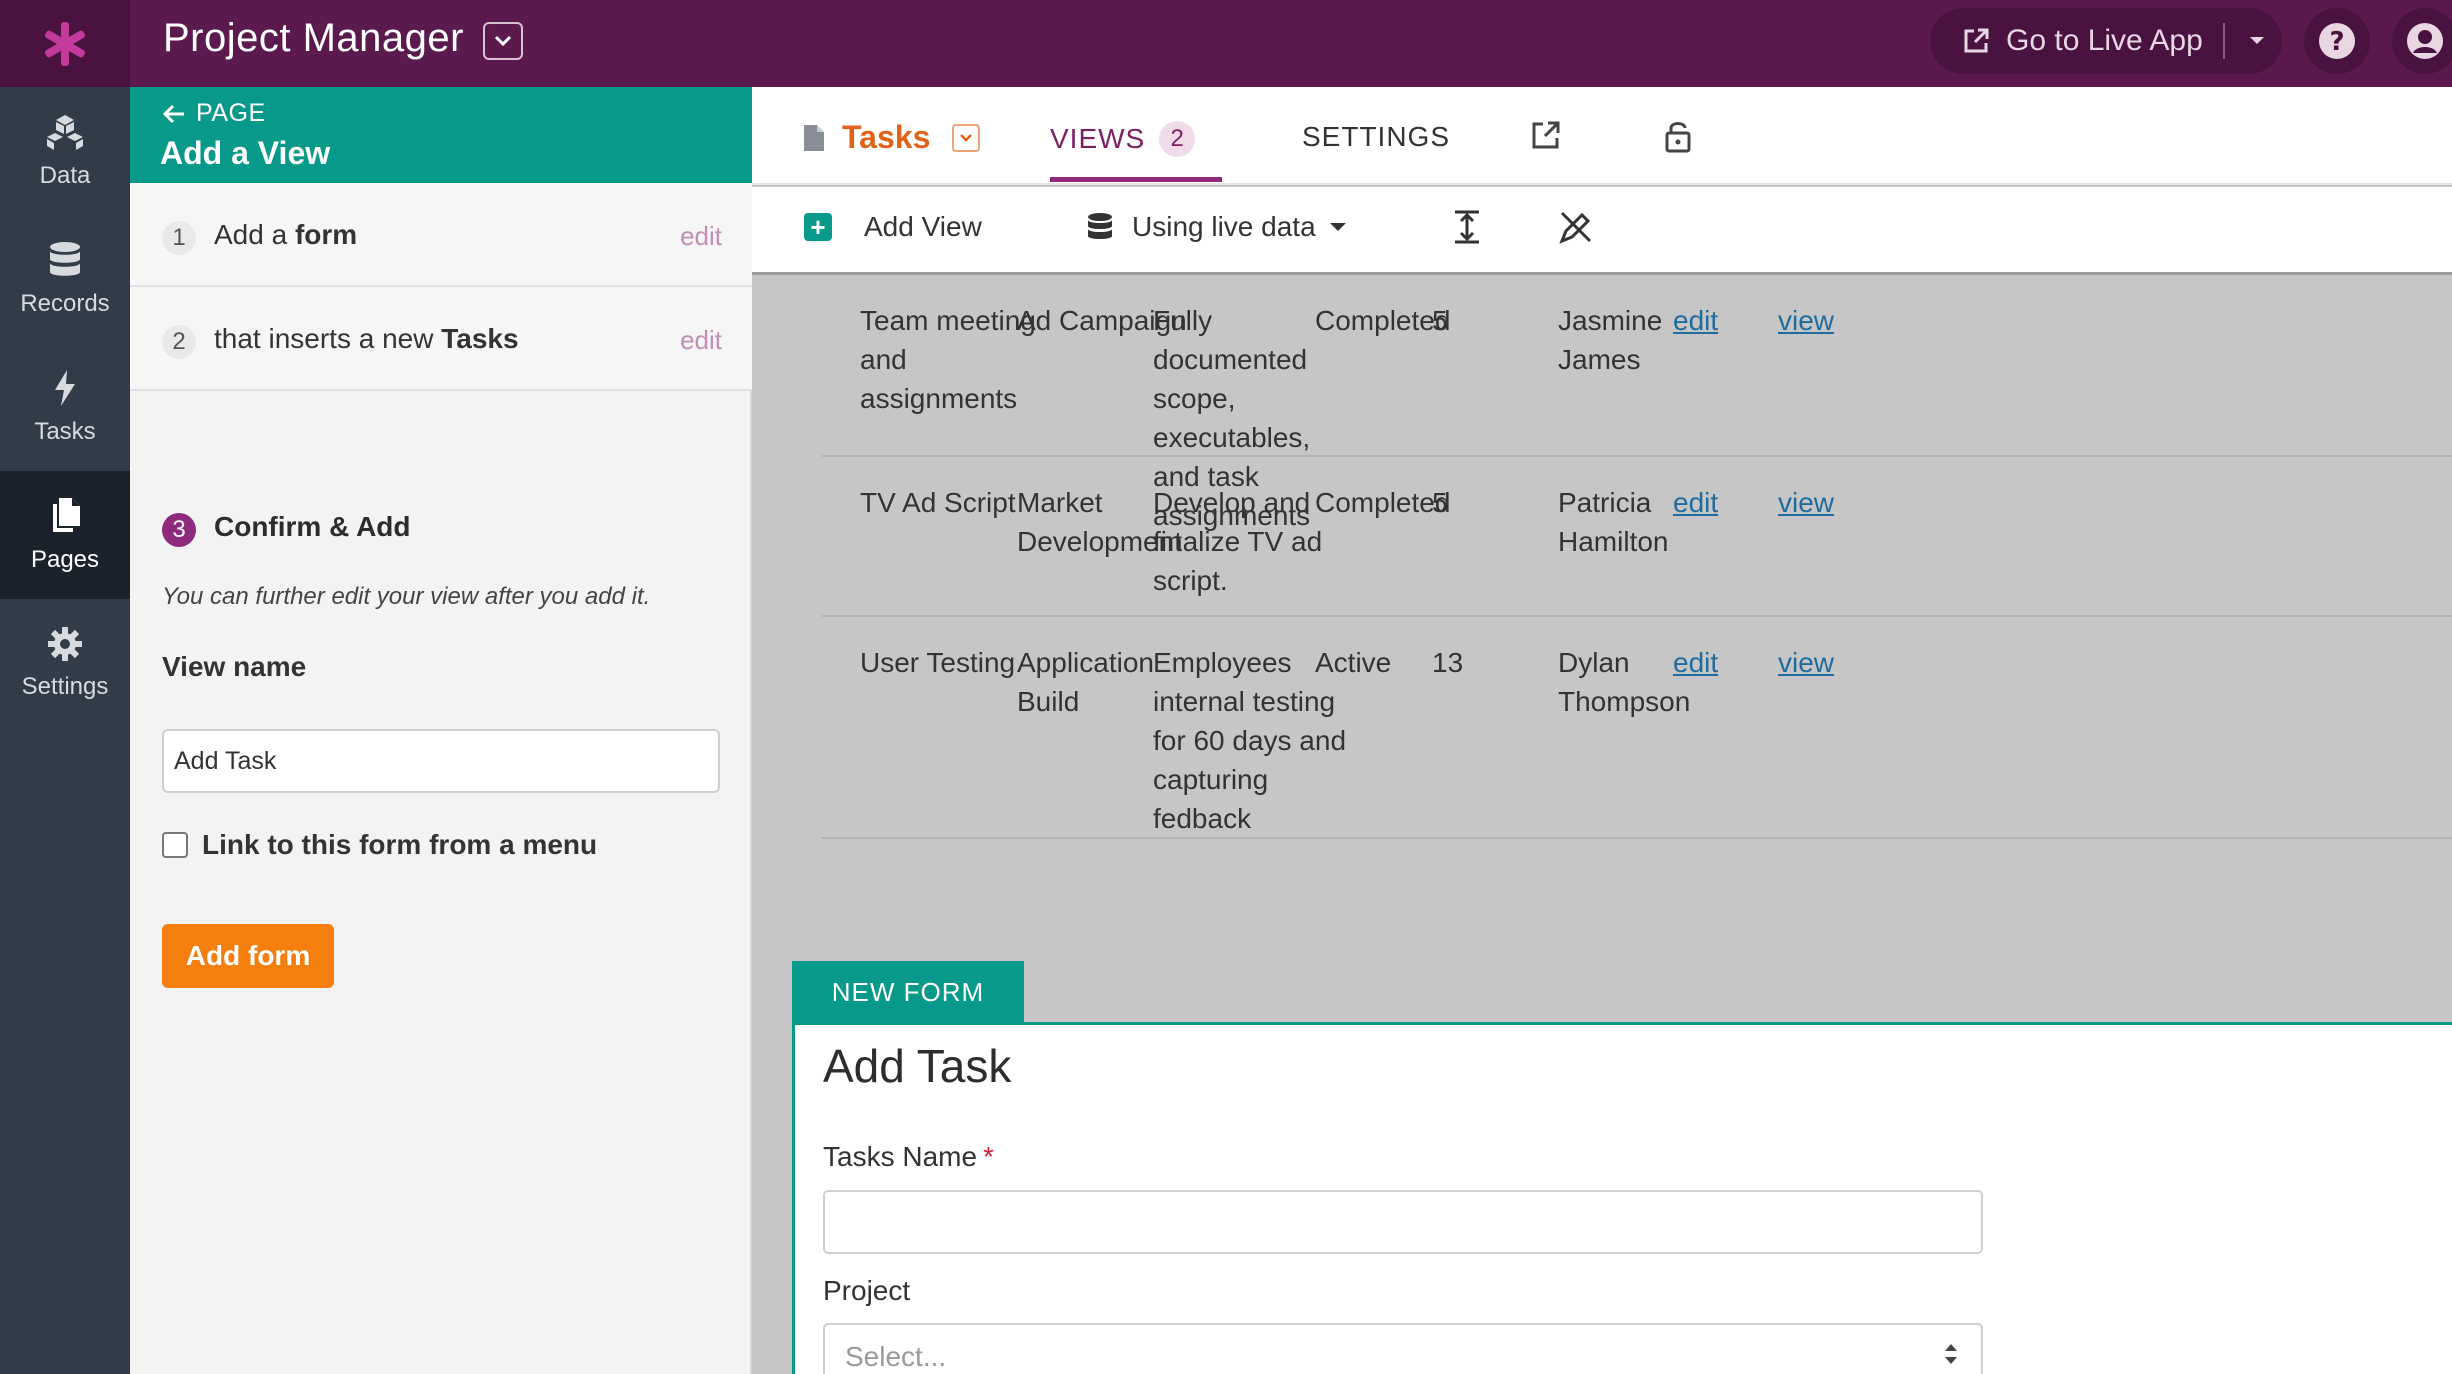 The width and height of the screenshot is (2452, 1374). I want to click on asterisk-logo-icon, so click(65, 43).